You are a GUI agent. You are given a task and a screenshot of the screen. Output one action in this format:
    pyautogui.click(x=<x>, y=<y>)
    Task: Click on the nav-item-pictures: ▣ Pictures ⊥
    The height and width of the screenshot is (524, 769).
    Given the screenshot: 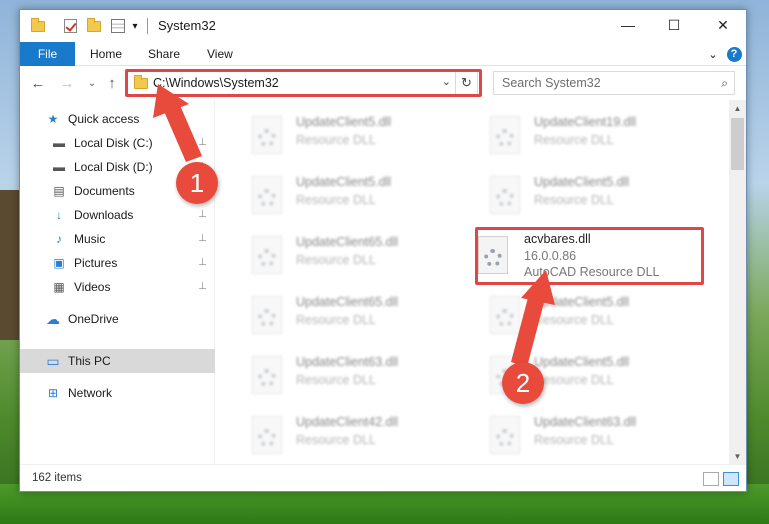 What is the action you would take?
    pyautogui.click(x=117, y=263)
    